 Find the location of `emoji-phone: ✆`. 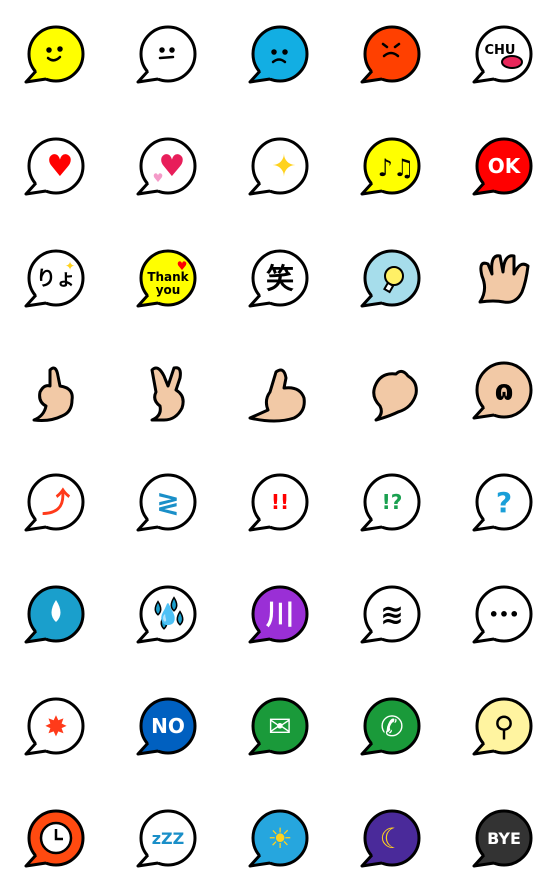

emoji-phone: ✆ is located at coordinates (392, 728).